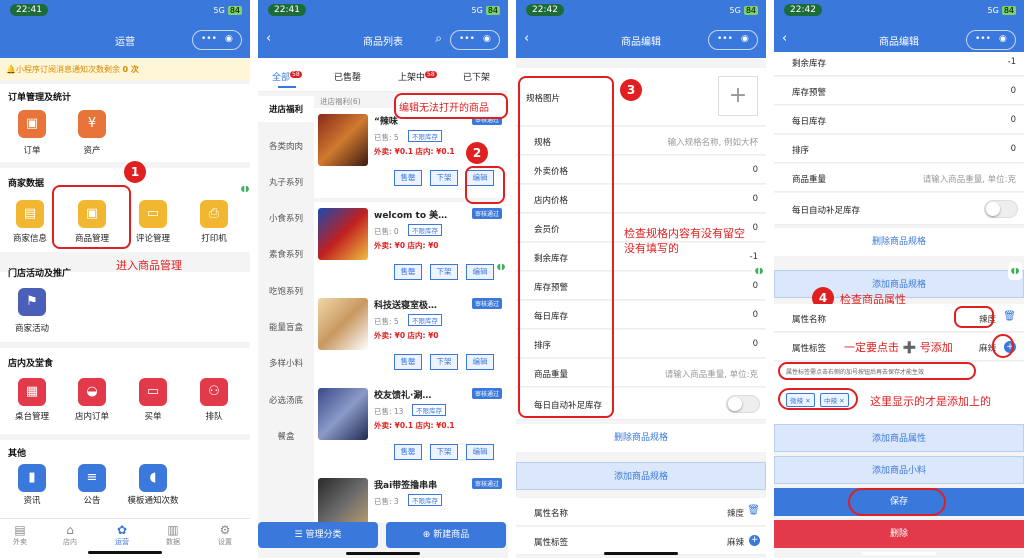 This screenshot has width=1024, height=558. What do you see at coordinates (641, 541) in the screenshot?
I see `attr-tag-row: 属性标签 麻辣 +` at bounding box center [641, 541].